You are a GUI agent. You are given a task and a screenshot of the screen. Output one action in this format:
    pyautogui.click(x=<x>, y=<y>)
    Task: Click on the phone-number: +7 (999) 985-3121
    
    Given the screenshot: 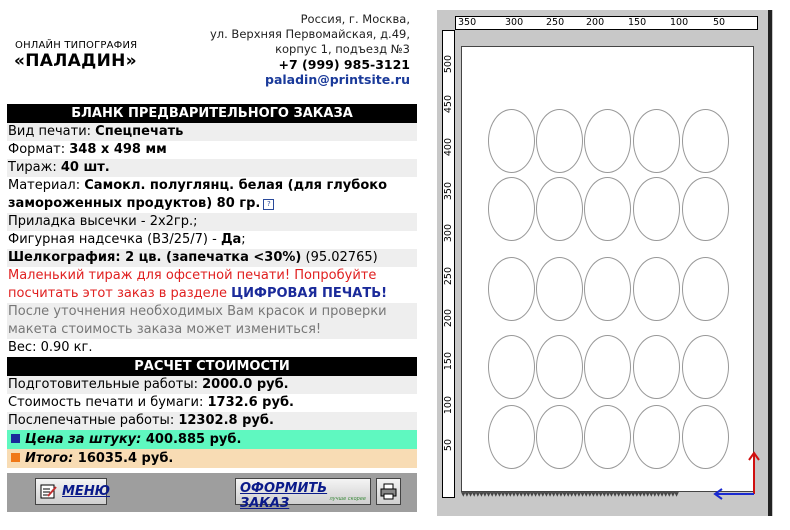 What is the action you would take?
    pyautogui.click(x=344, y=64)
    